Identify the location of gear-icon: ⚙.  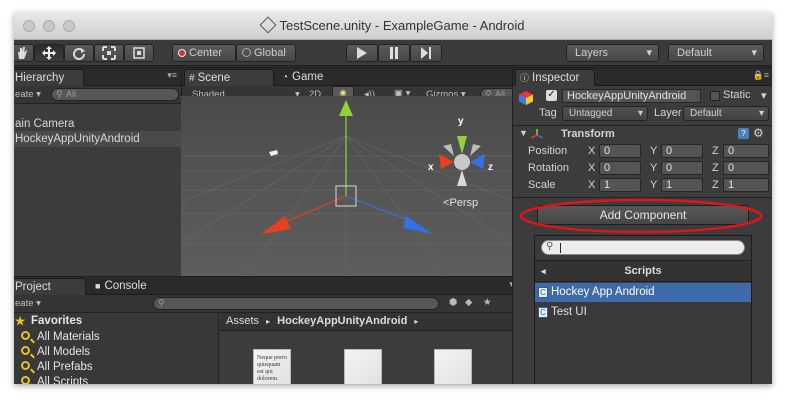
(758, 133).